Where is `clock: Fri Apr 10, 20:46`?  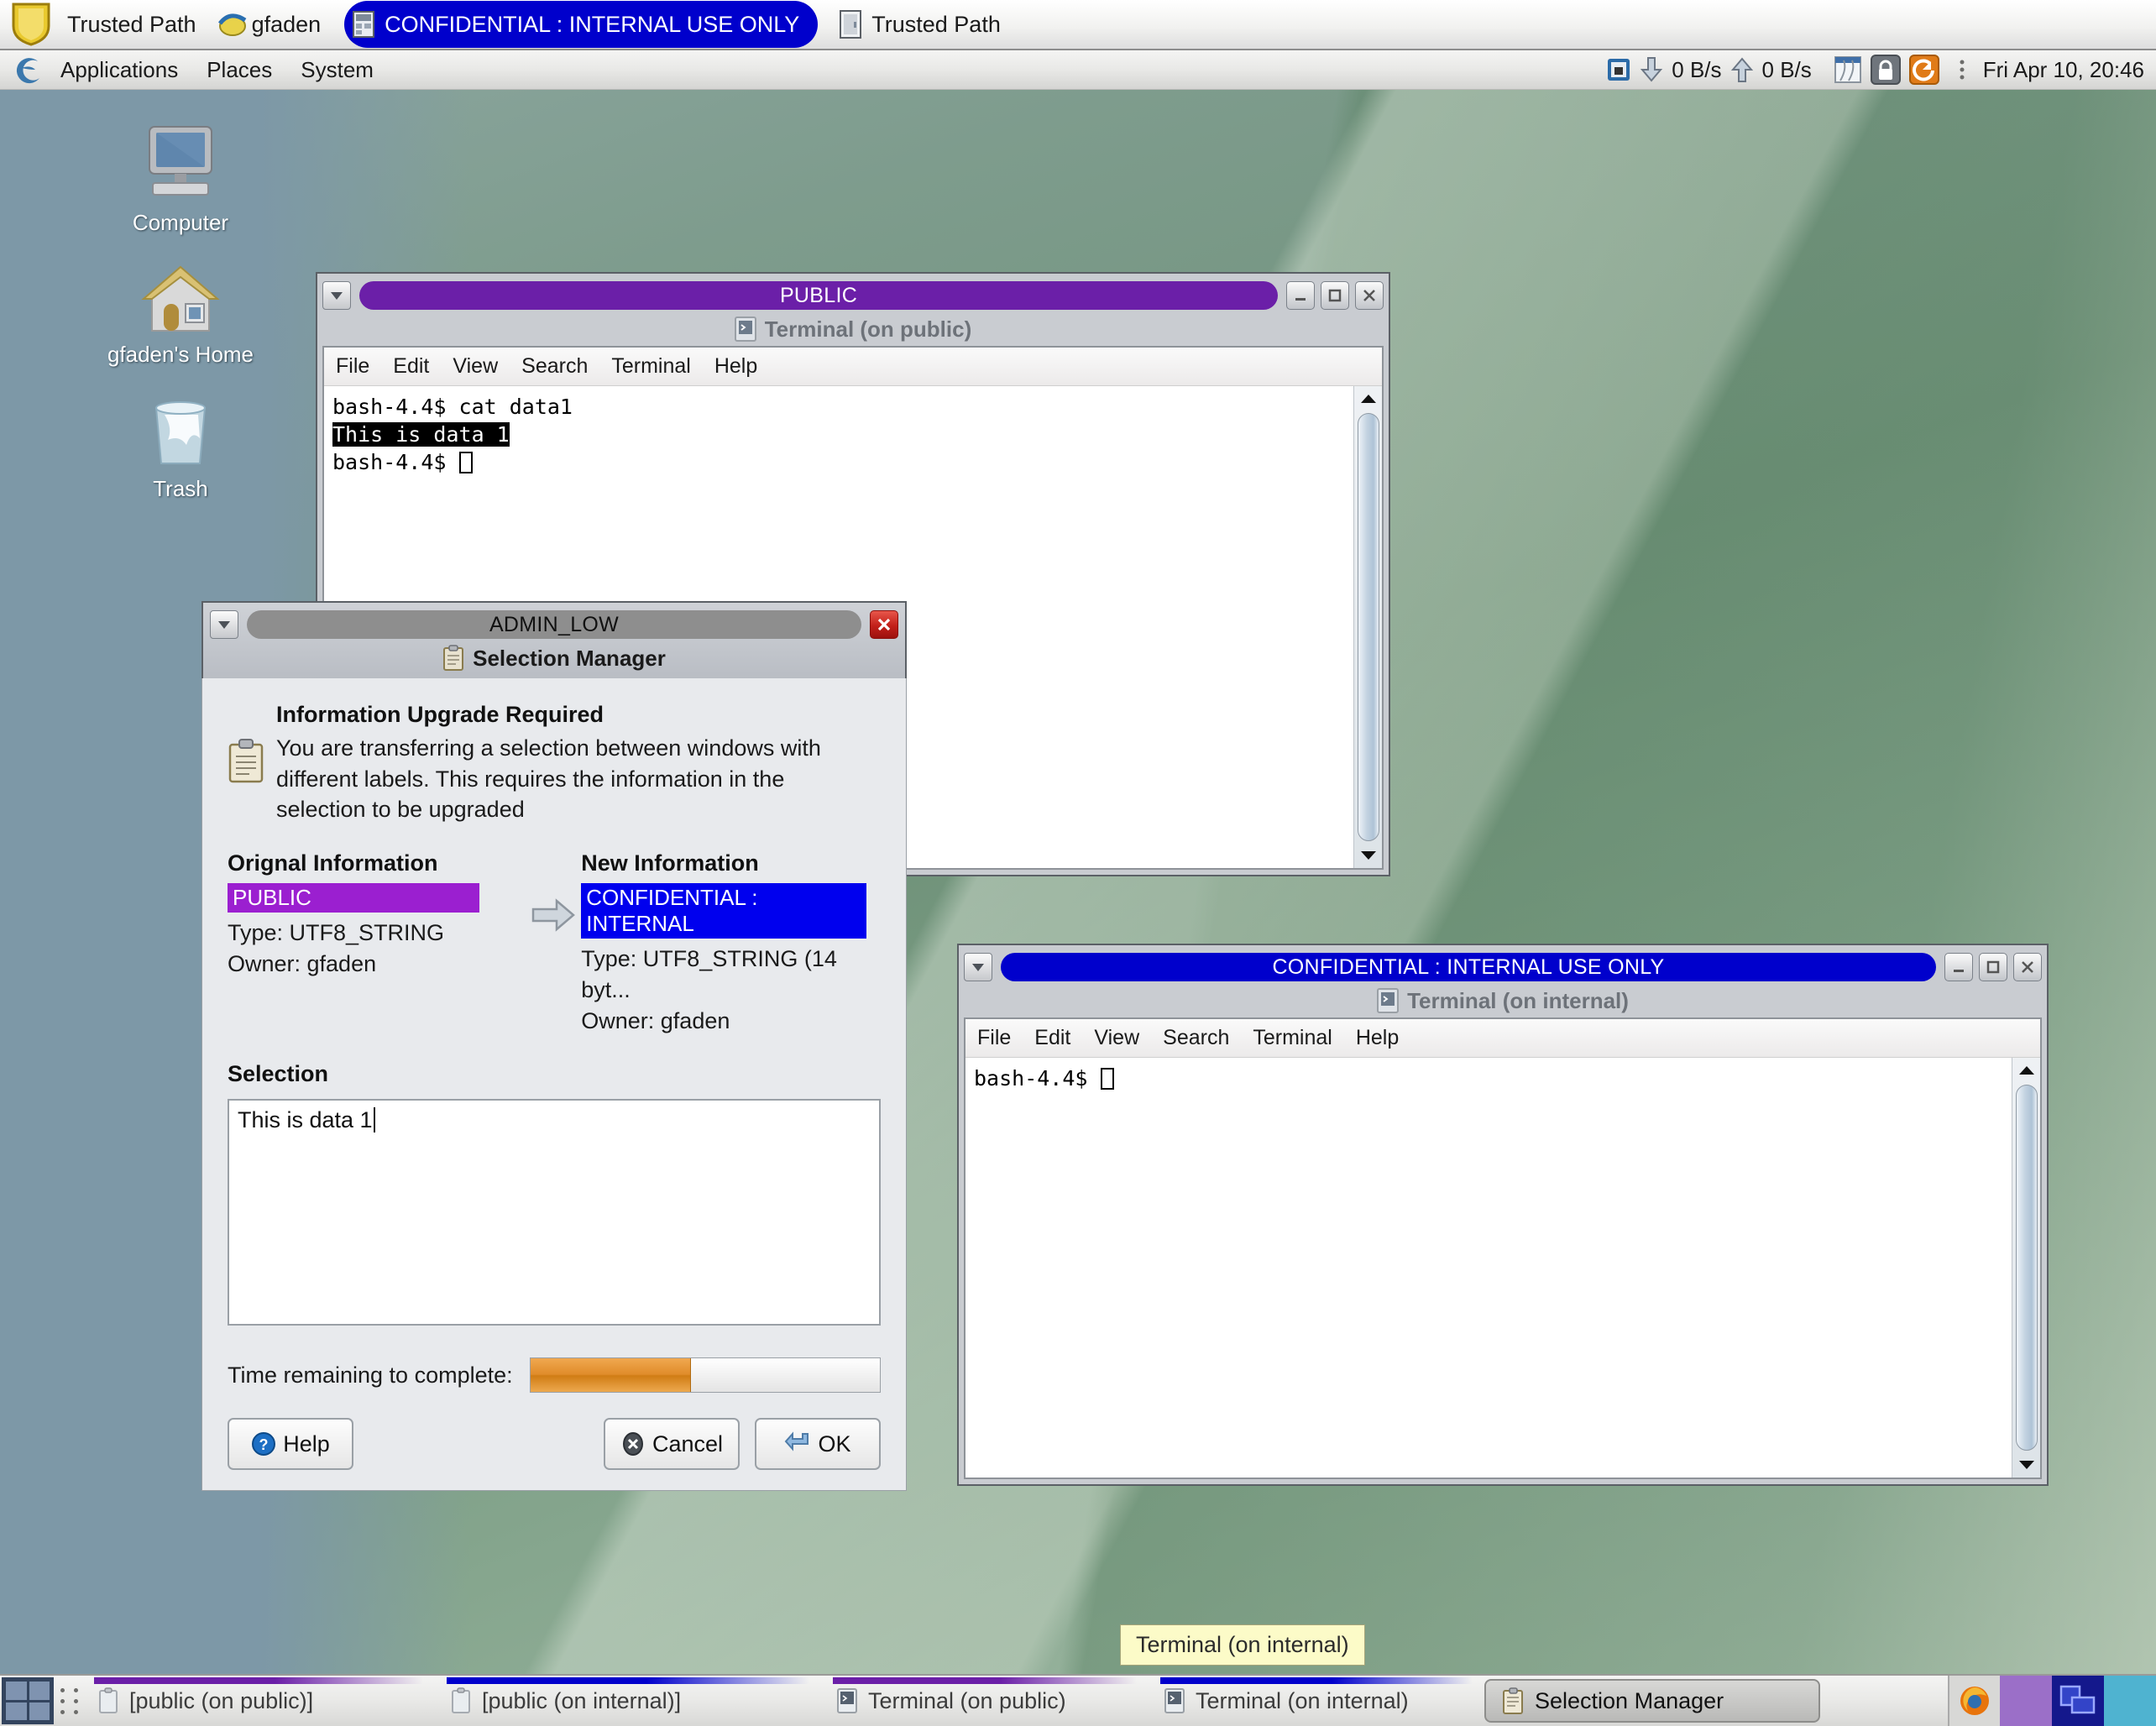 clock: Fri Apr 10, 20:46 is located at coordinates (2063, 70).